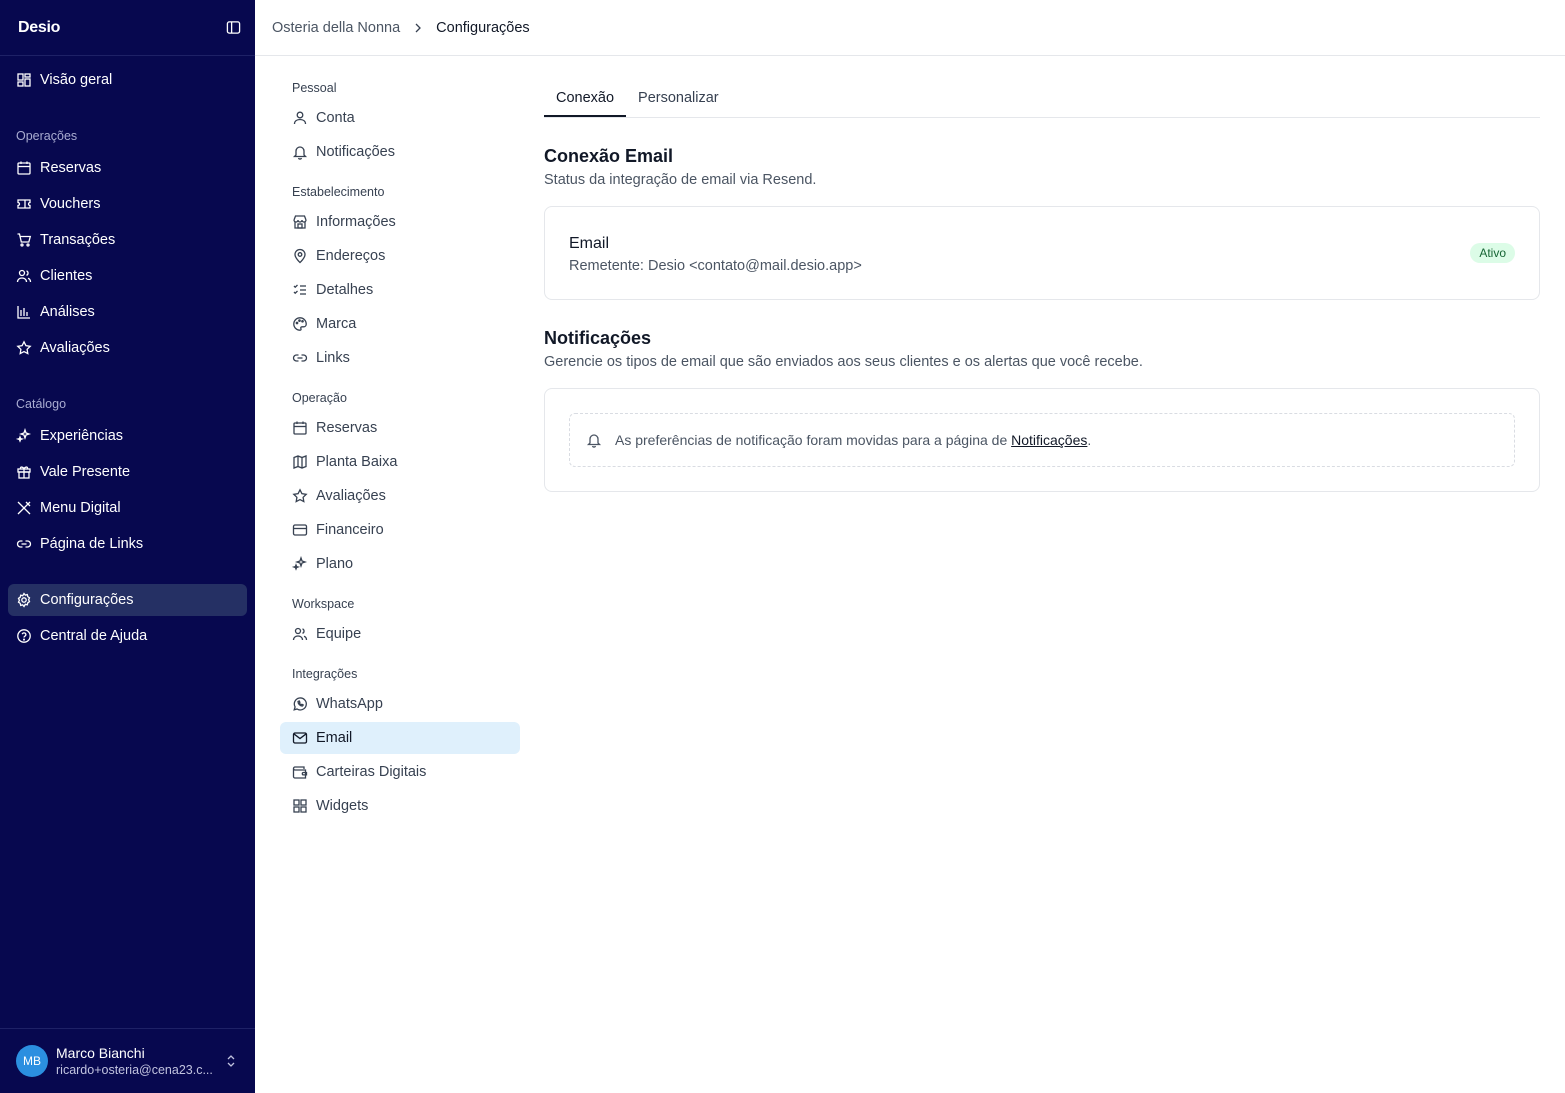 Image resolution: width=1565 pixels, height=1093 pixels. What do you see at coordinates (400, 496) in the screenshot?
I see `subnav-item-avaliacoes: Avaliações` at bounding box center [400, 496].